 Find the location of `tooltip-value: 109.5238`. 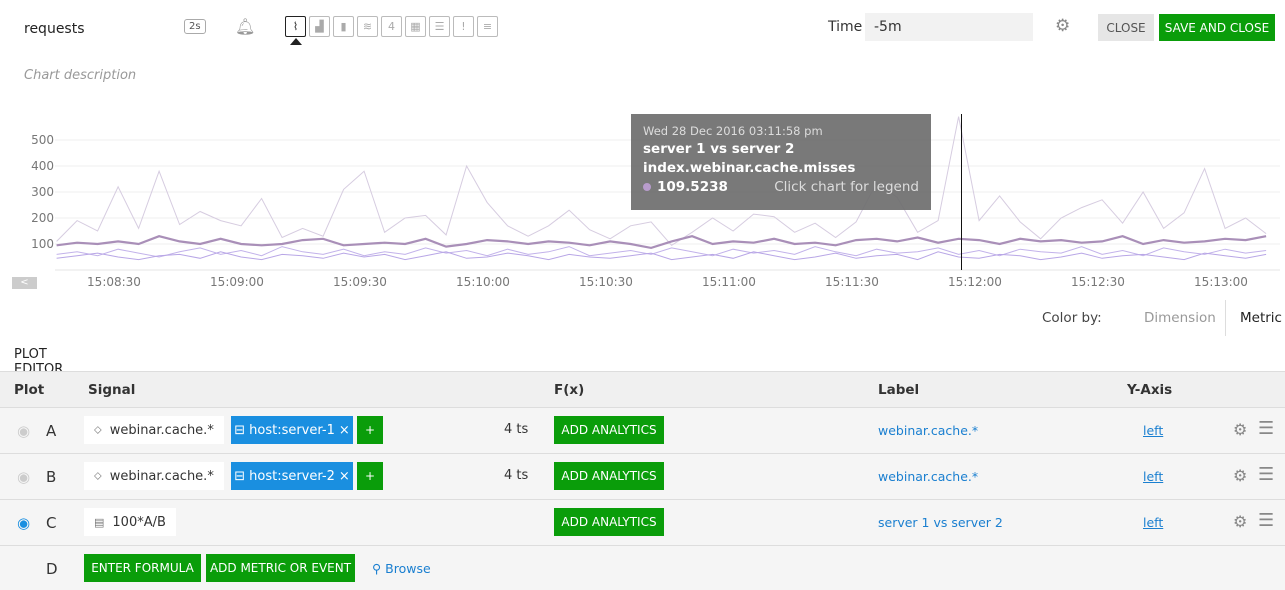

tooltip-value: 109.5238 is located at coordinates (692, 187).